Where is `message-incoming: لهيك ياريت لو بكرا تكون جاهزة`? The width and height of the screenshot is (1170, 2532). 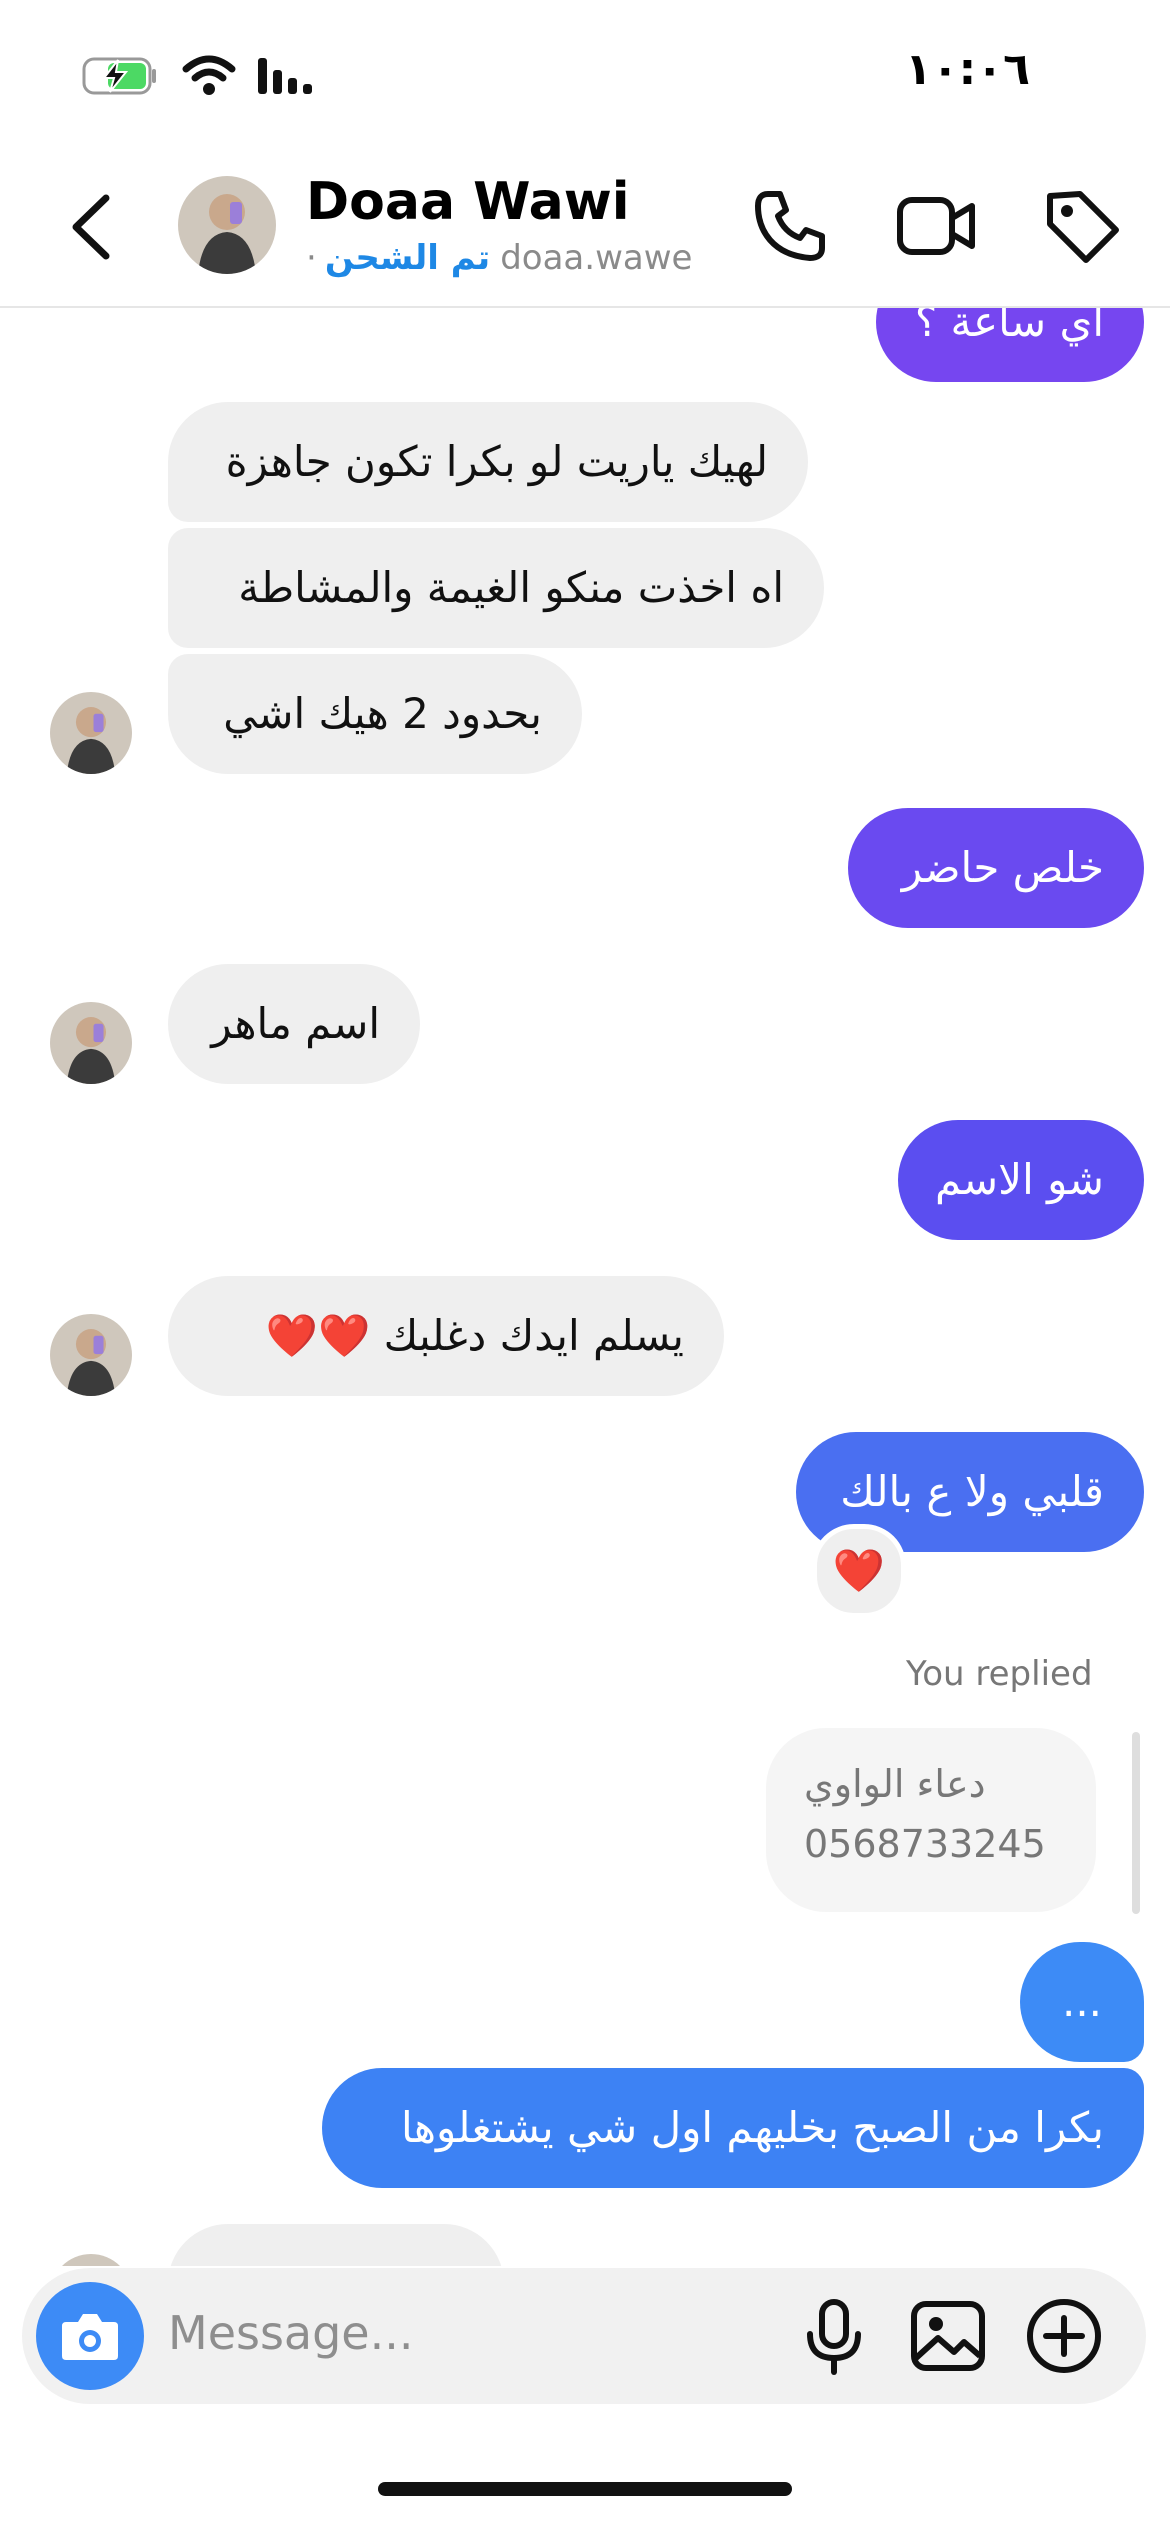
message-incoming: لهيك ياريت لو بكرا تكون جاهزة is located at coordinates (488, 462).